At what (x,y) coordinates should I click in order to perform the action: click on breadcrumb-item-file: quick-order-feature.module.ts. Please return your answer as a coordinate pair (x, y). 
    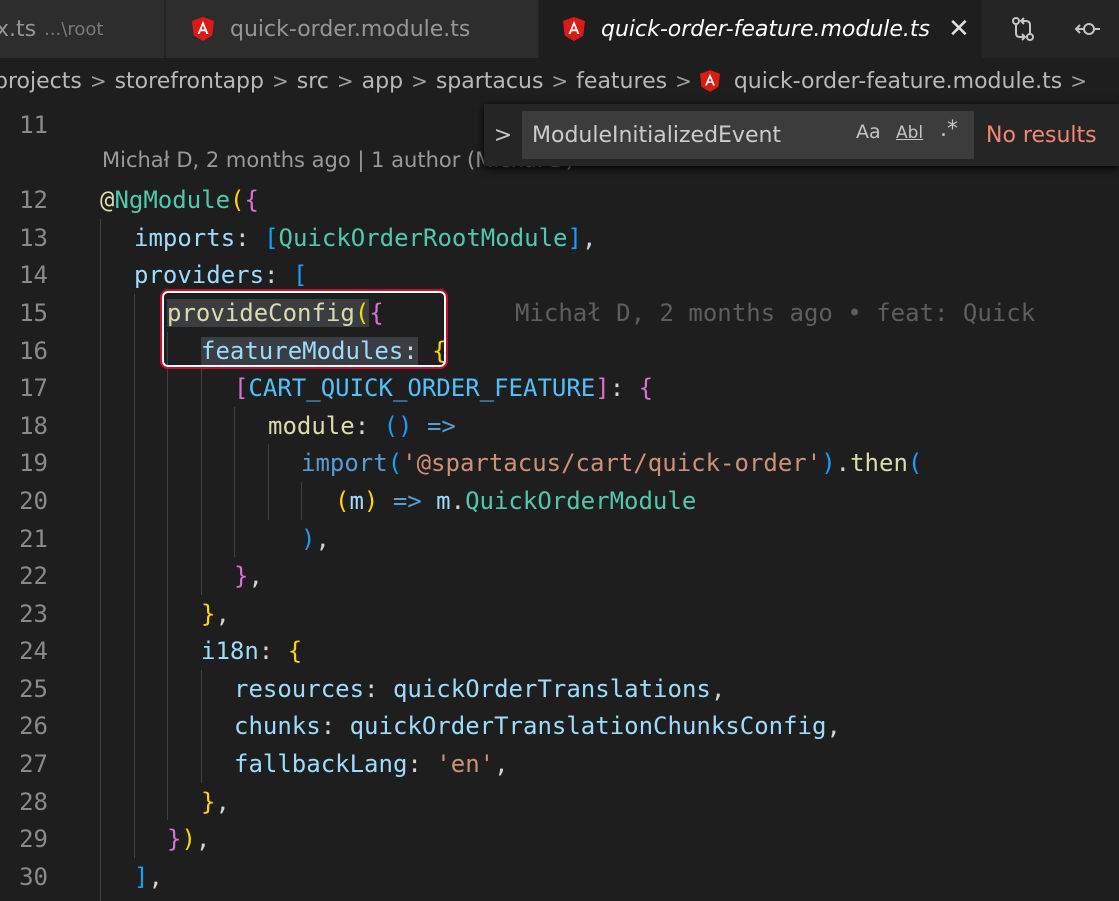
    Looking at the image, I should click on (898, 81).